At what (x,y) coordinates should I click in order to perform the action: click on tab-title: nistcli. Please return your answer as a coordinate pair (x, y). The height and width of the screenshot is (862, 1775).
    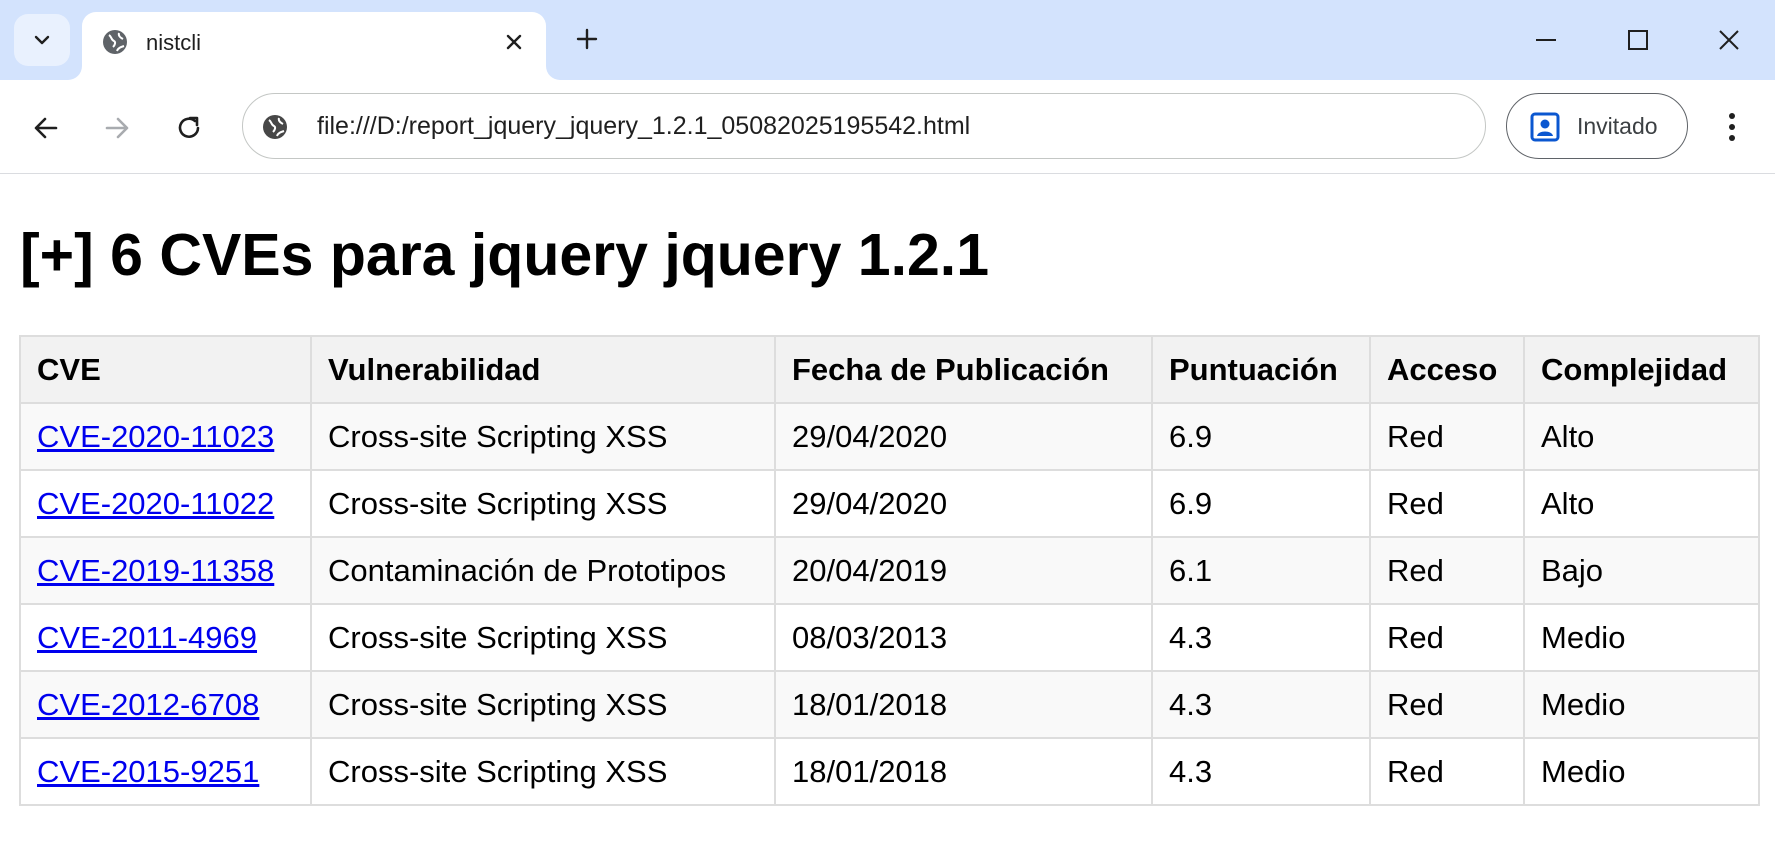
    Looking at the image, I should click on (174, 42).